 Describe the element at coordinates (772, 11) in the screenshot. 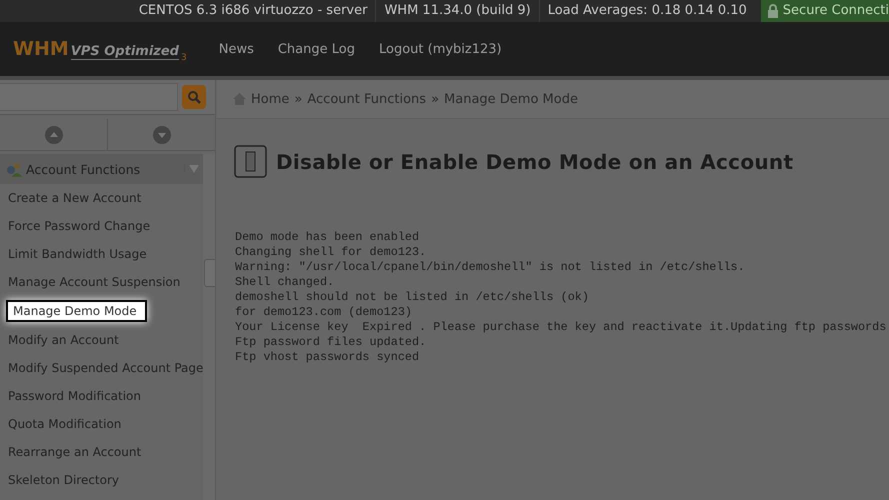

I see `lock-icon` at that location.